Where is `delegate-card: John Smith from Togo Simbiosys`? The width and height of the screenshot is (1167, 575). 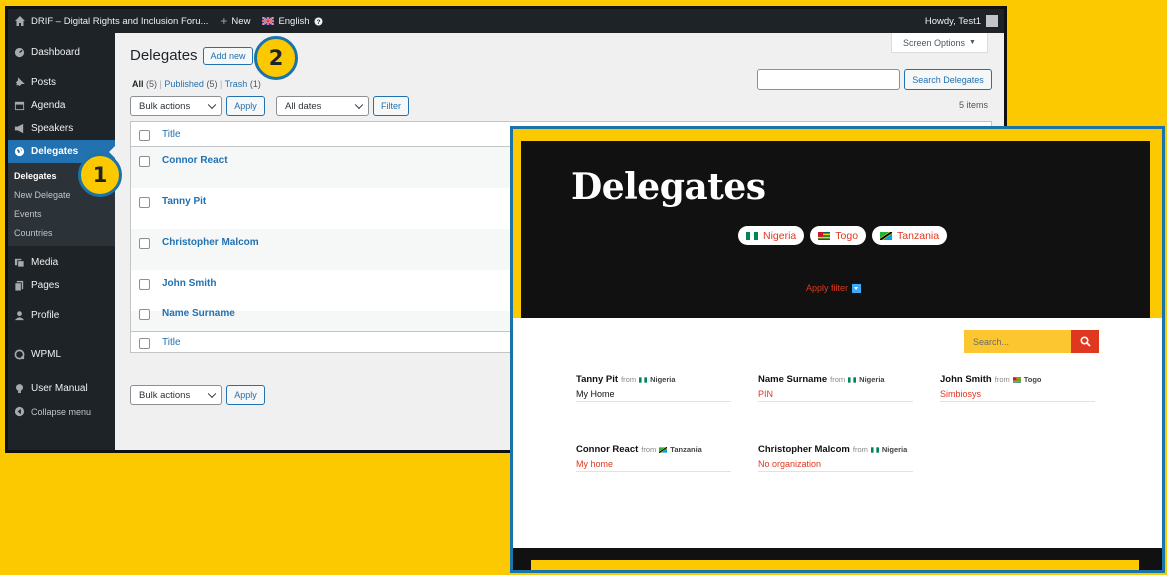 delegate-card: John Smith from Togo Simbiosys is located at coordinates (1017, 388).